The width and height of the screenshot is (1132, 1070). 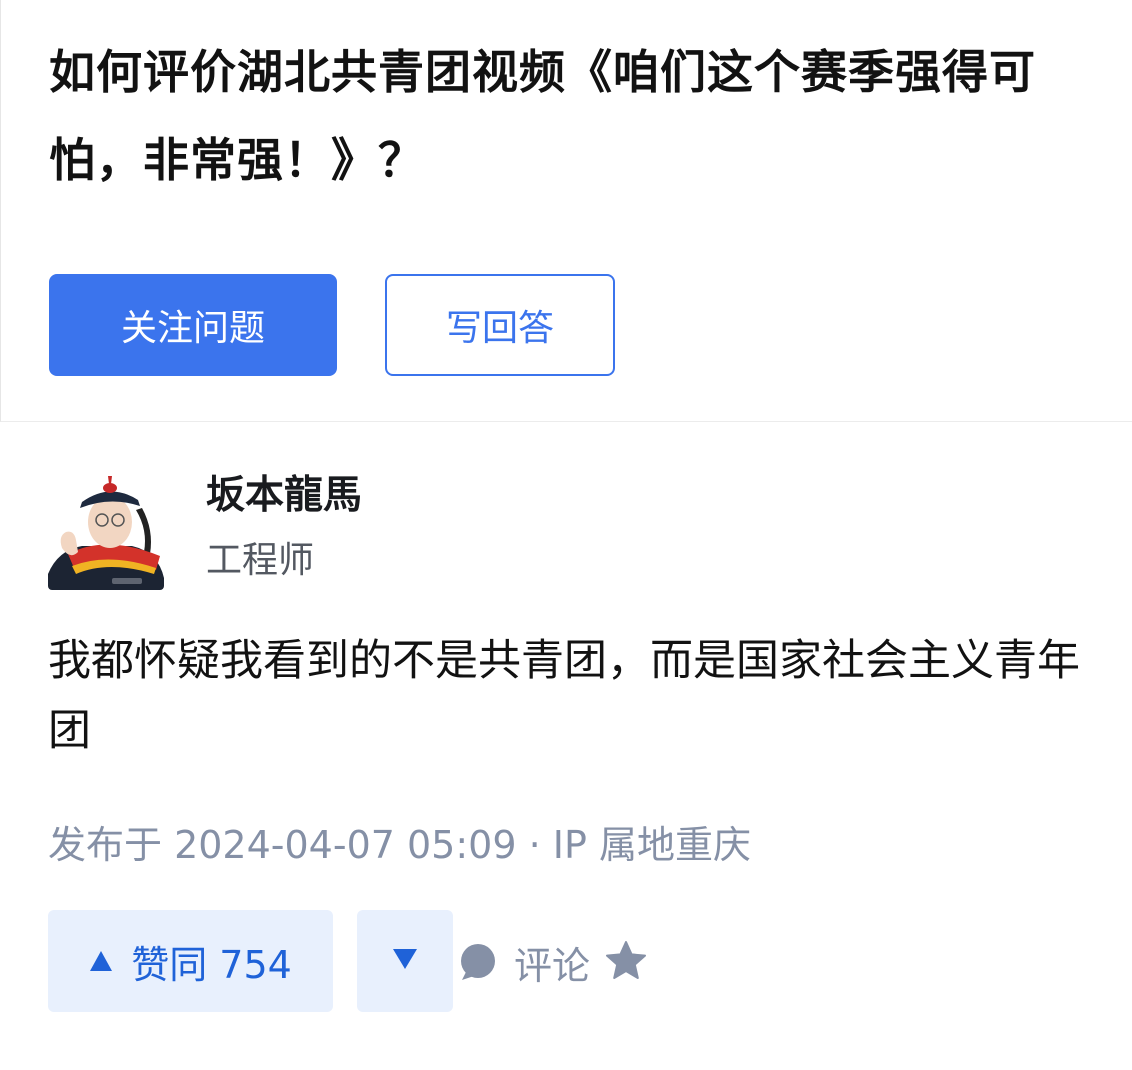 What do you see at coordinates (193, 325) in the screenshot?
I see `follow-question-button: 关注问题` at bounding box center [193, 325].